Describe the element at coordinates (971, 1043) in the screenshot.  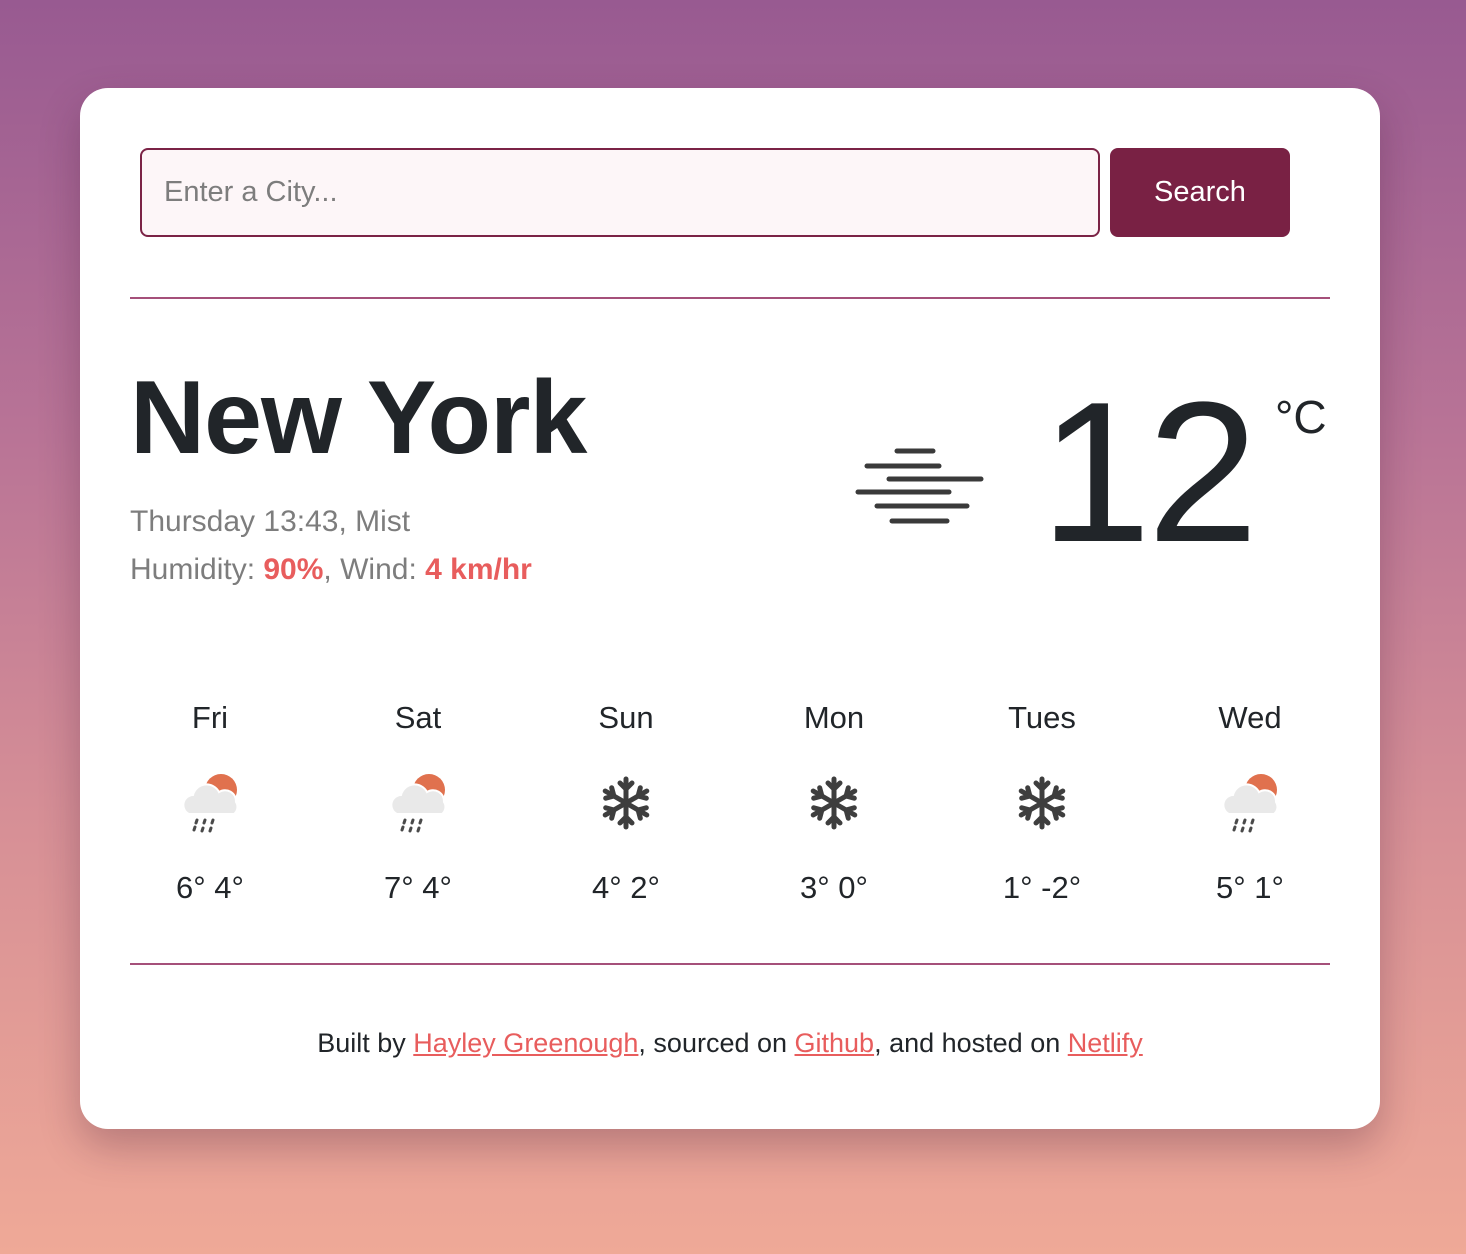
I see `footer-middle-text: , and hosted on` at that location.